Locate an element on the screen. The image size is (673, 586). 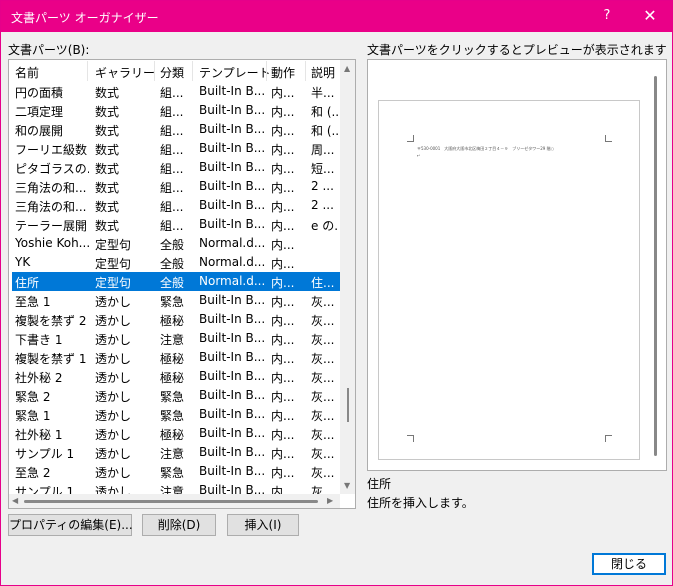
cell-name: 至急 1 is located at coordinates (33, 302).